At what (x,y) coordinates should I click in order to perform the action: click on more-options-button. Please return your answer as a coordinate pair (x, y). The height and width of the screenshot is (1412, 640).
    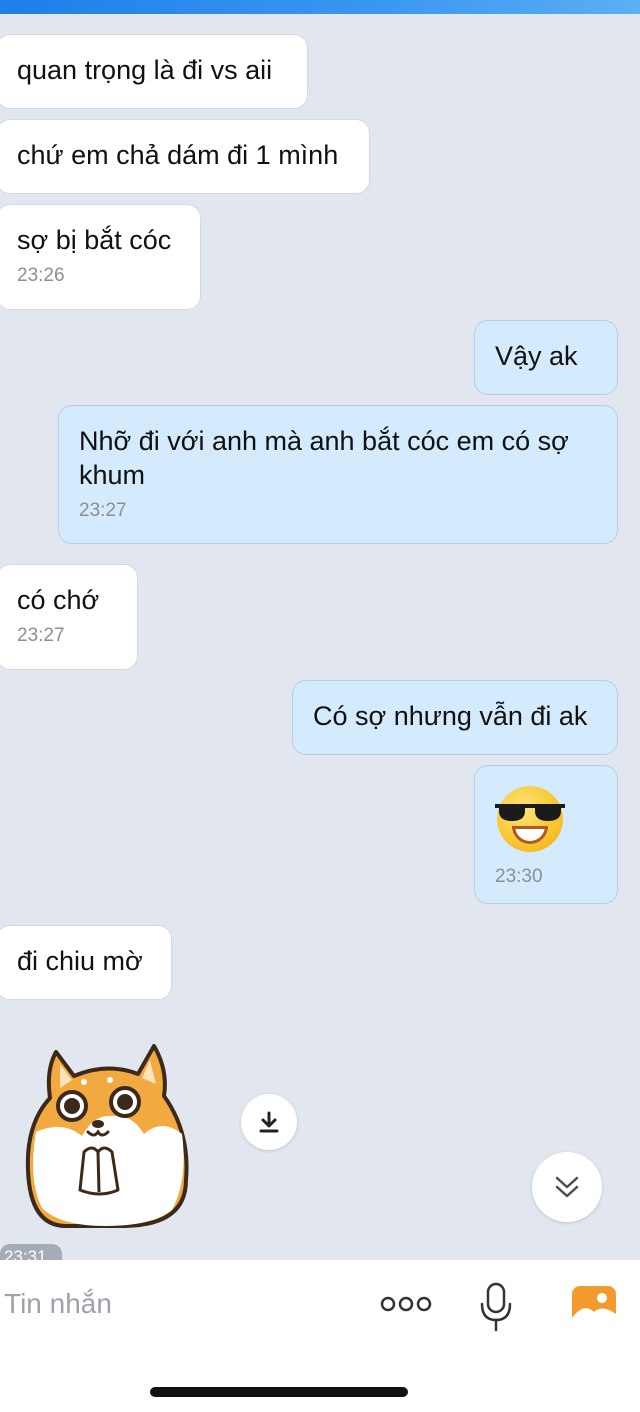
    Looking at the image, I should click on (406, 1304).